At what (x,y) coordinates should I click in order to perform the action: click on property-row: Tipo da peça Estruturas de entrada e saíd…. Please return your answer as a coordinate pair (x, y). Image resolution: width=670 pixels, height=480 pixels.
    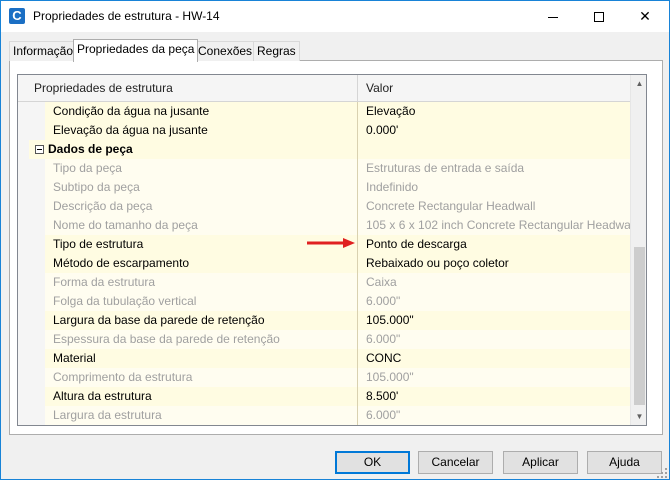
    Looking at the image, I should click on (324, 168).